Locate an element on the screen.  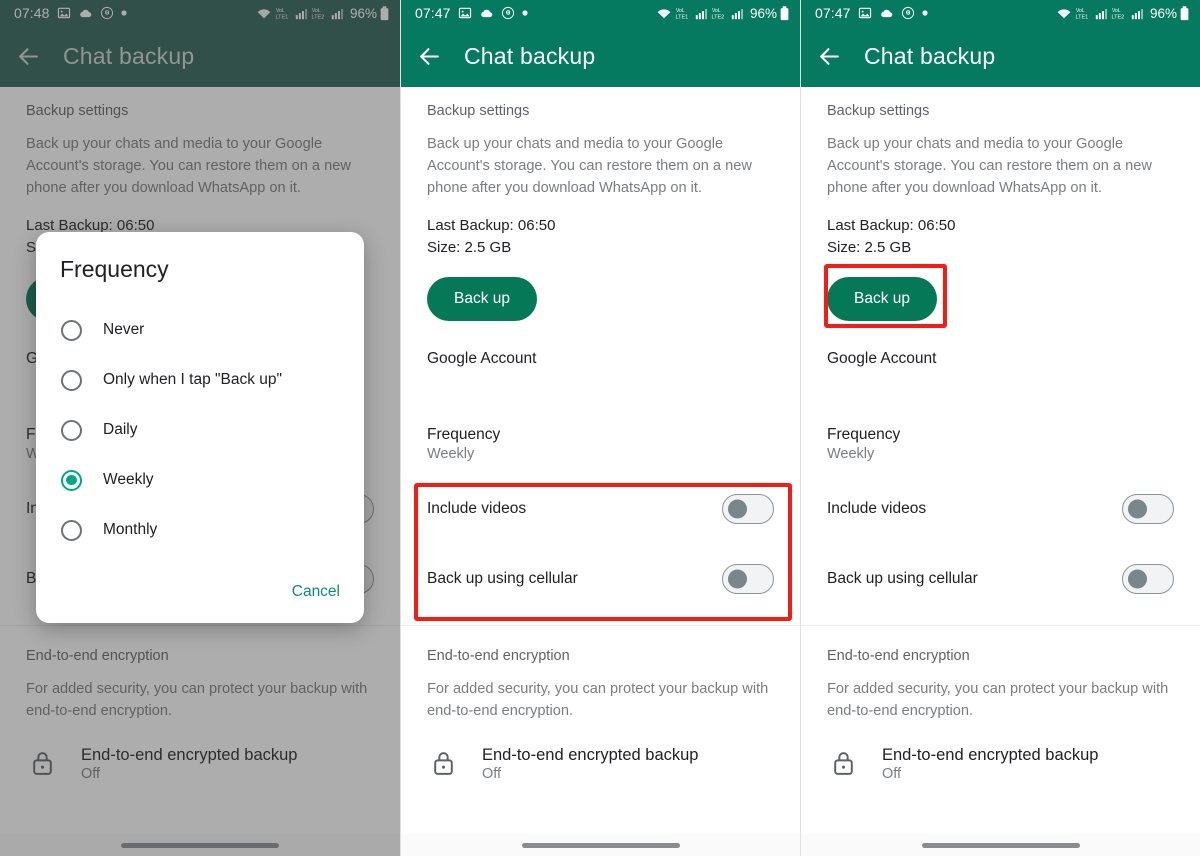
option-weekly: Weekly is located at coordinates (200, 480).